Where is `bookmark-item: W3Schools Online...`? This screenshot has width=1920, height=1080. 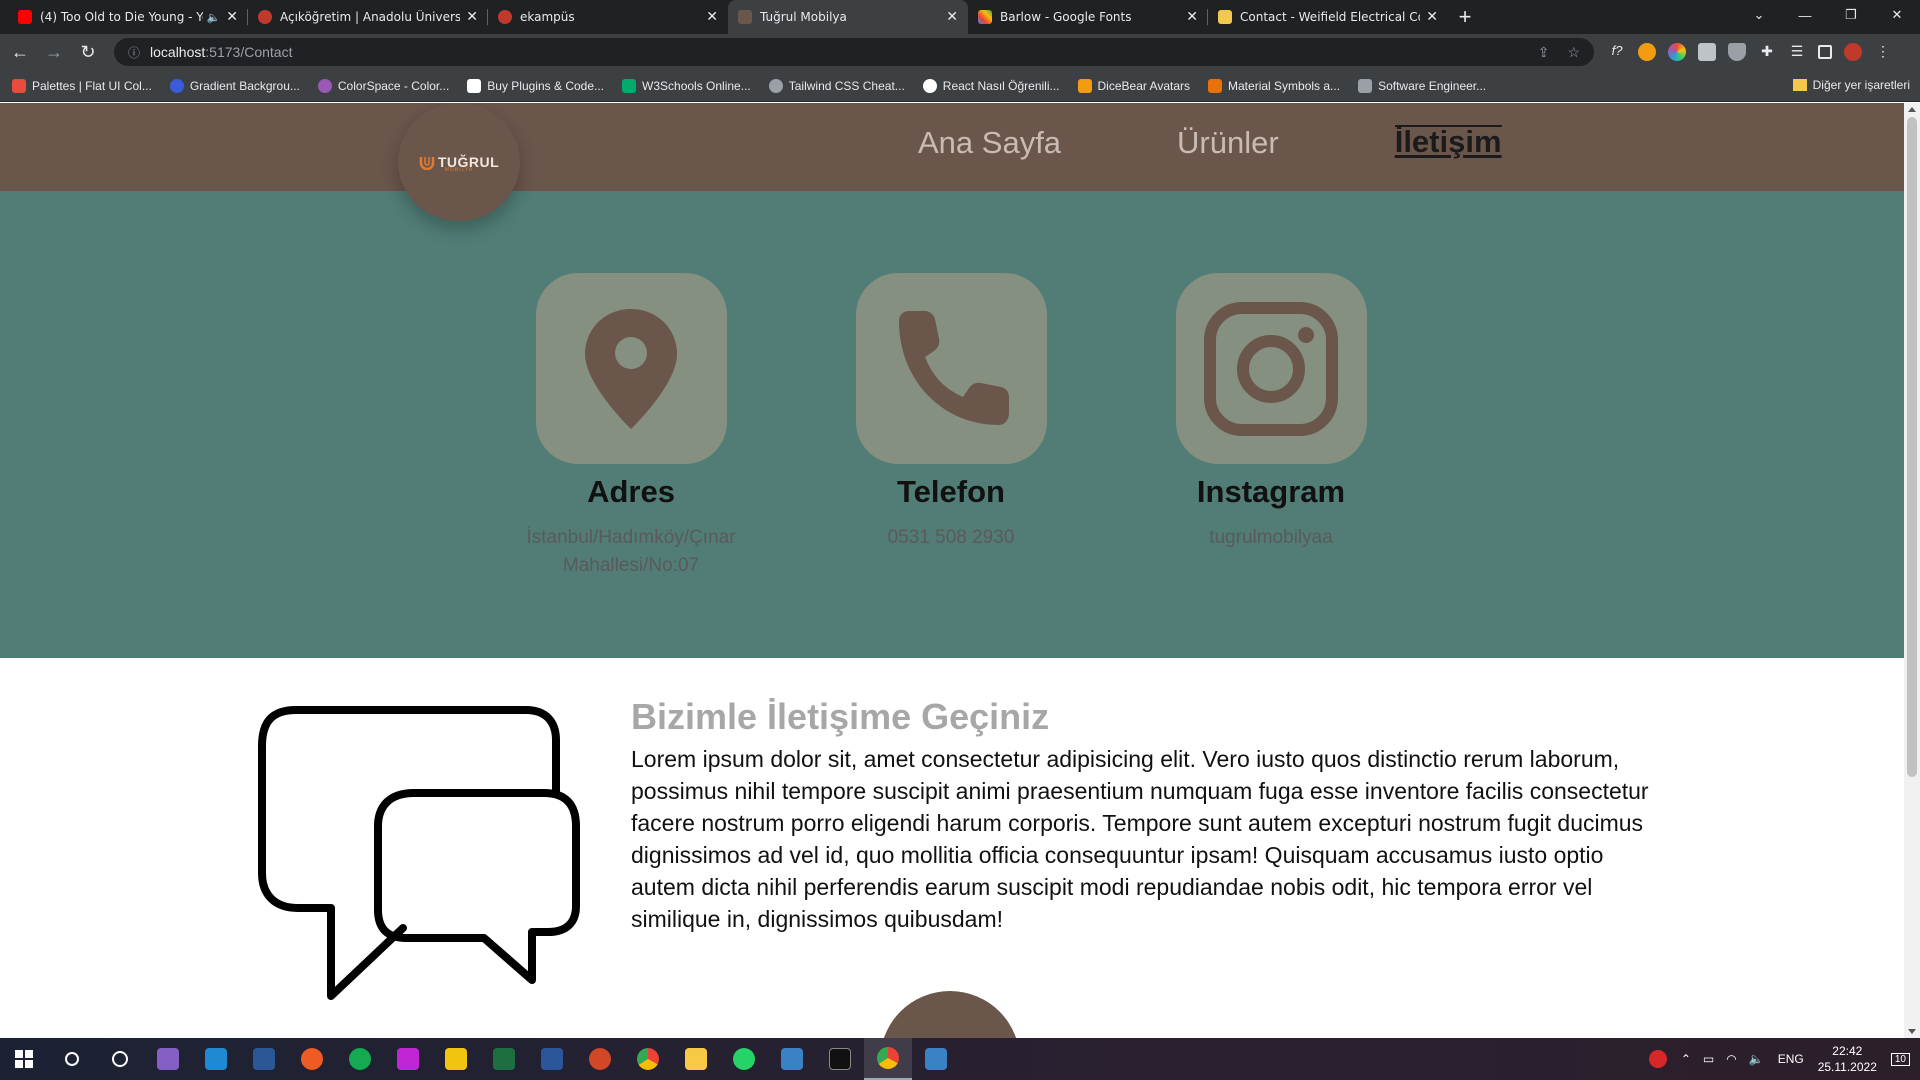
bookmark-item: W3Schools Online... is located at coordinates (686, 85).